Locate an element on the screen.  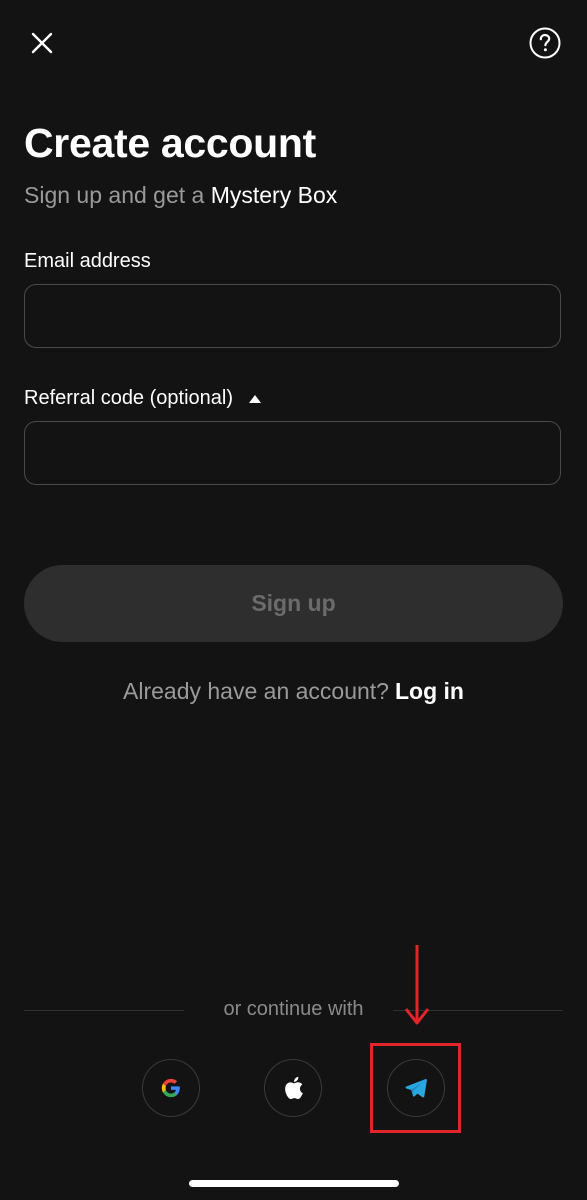
help-button is located at coordinates (545, 43).